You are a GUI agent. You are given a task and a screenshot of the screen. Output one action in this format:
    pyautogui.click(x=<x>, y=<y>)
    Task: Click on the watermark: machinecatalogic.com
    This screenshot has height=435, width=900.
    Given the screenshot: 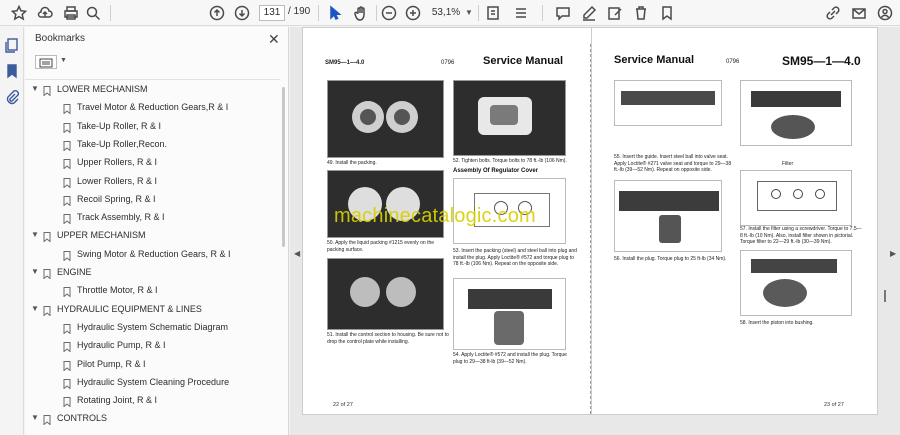 What is the action you would take?
    pyautogui.click(x=435, y=216)
    